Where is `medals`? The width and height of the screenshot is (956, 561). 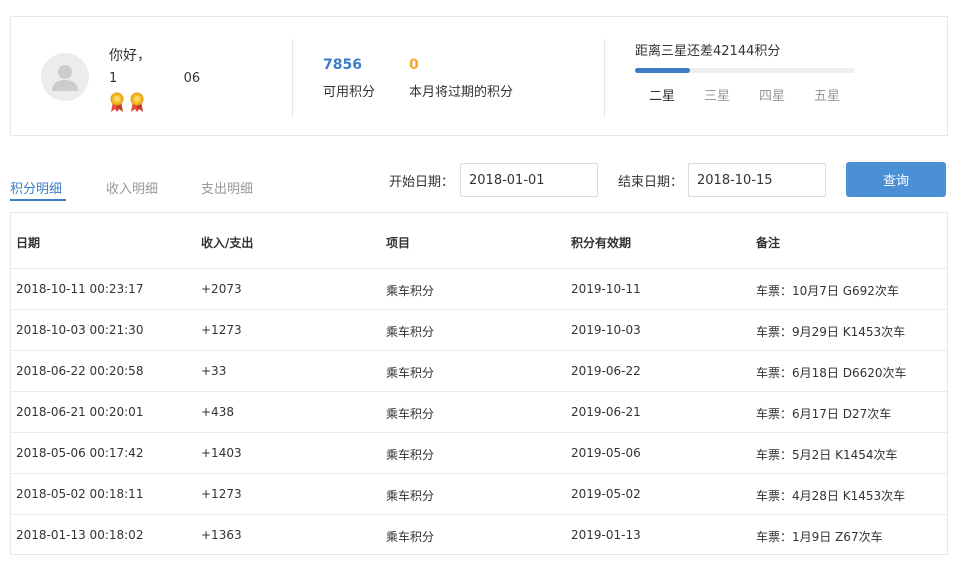 medals is located at coordinates (128, 104).